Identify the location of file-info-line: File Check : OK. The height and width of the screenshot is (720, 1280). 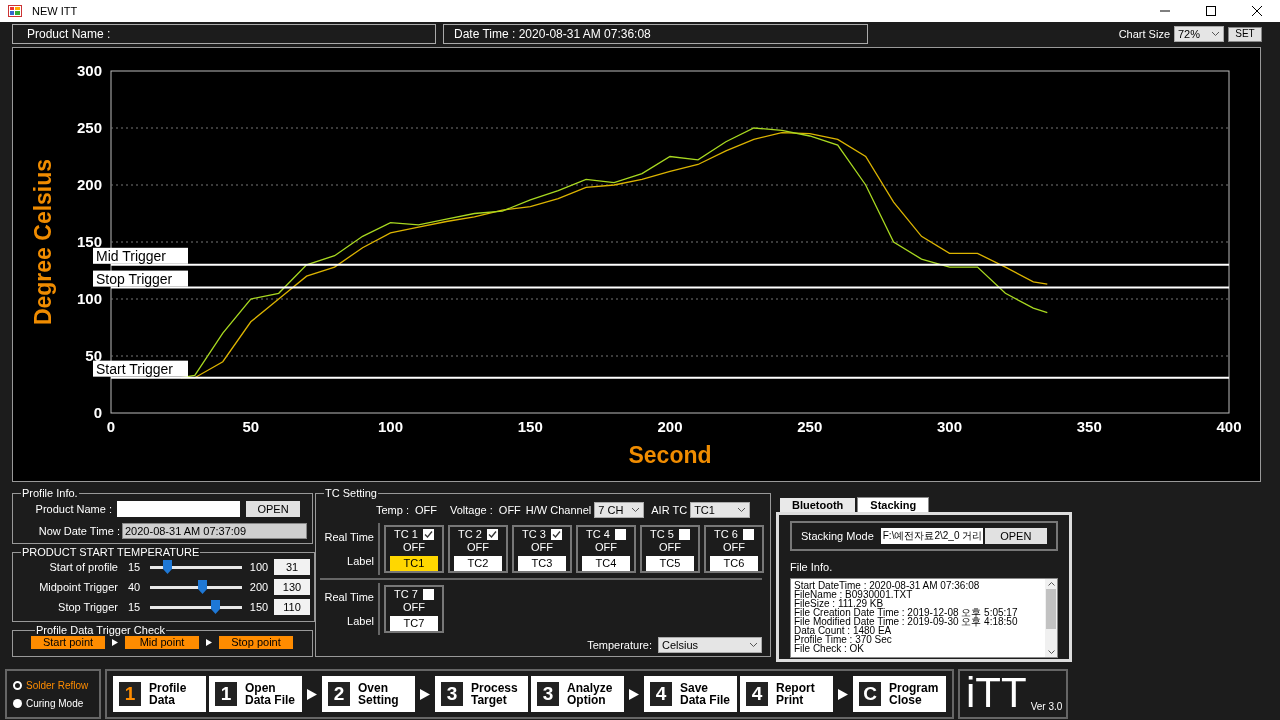
(829, 648).